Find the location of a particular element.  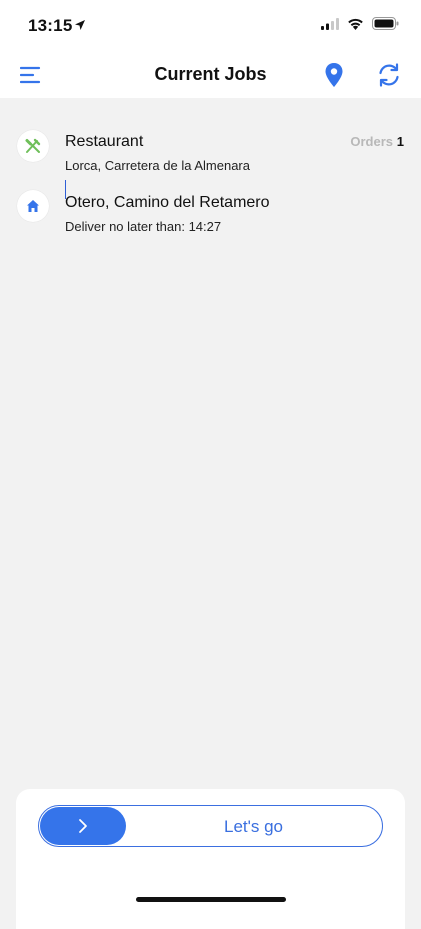

orders-count: 1 is located at coordinates (400, 141).